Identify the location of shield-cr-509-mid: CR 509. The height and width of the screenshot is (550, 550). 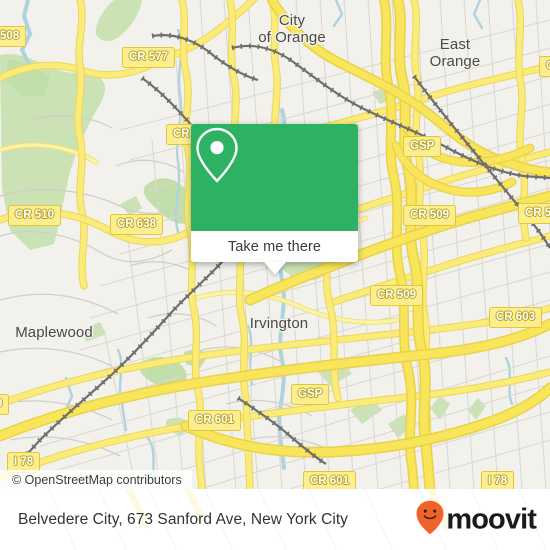
(396, 295).